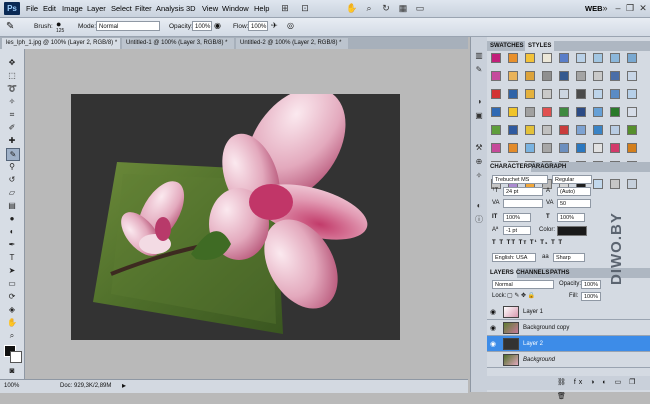 The height and width of the screenshot is (404, 650). Describe the element at coordinates (12, 127) in the screenshot. I see `eyedropper-tool-icon: ✐` at that location.